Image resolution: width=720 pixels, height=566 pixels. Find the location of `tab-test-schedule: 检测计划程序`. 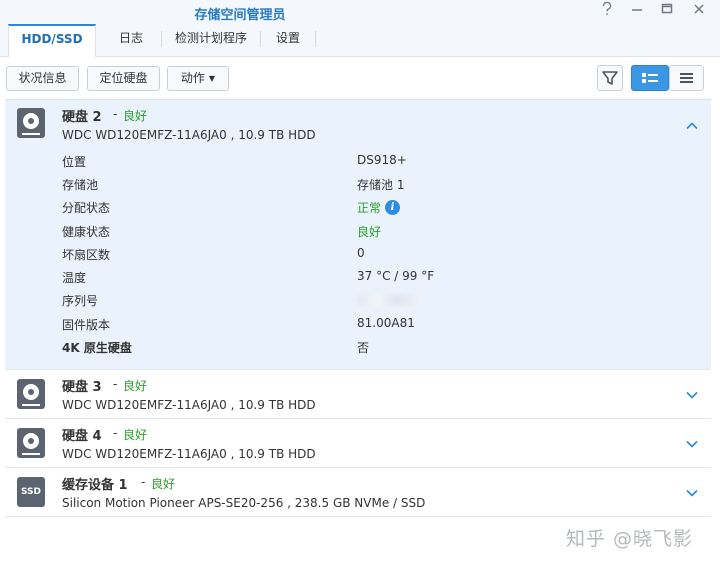

tab-test-schedule: 检测计划程序 is located at coordinates (211, 40).